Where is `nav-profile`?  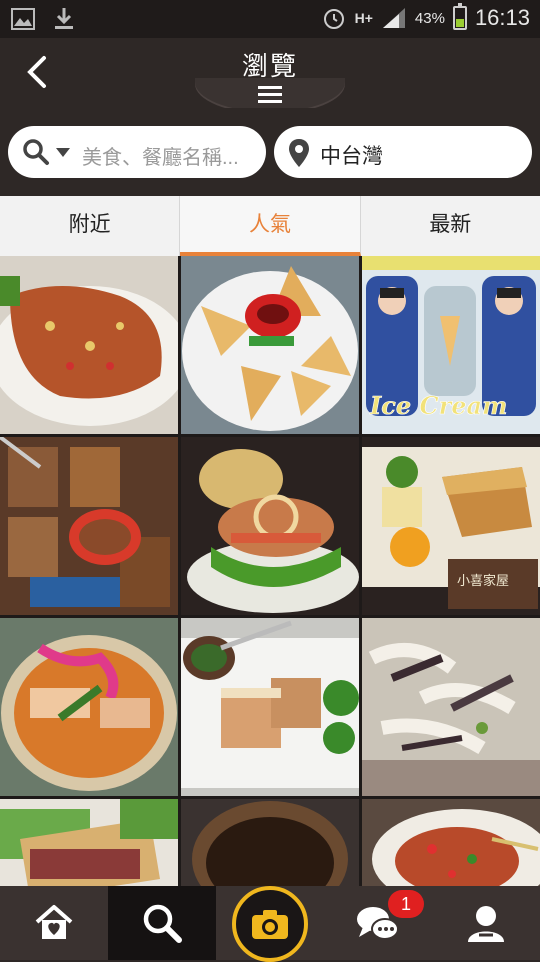 nav-profile is located at coordinates (486, 923).